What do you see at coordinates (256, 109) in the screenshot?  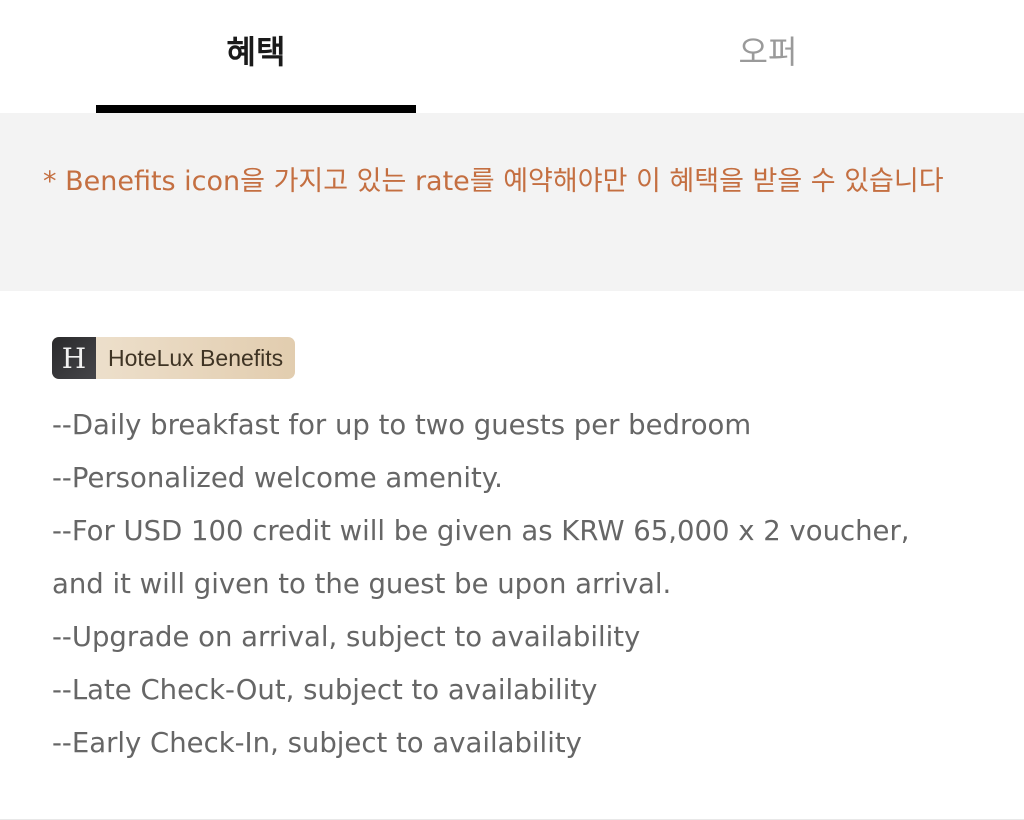 I see `active-tab-indicator` at bounding box center [256, 109].